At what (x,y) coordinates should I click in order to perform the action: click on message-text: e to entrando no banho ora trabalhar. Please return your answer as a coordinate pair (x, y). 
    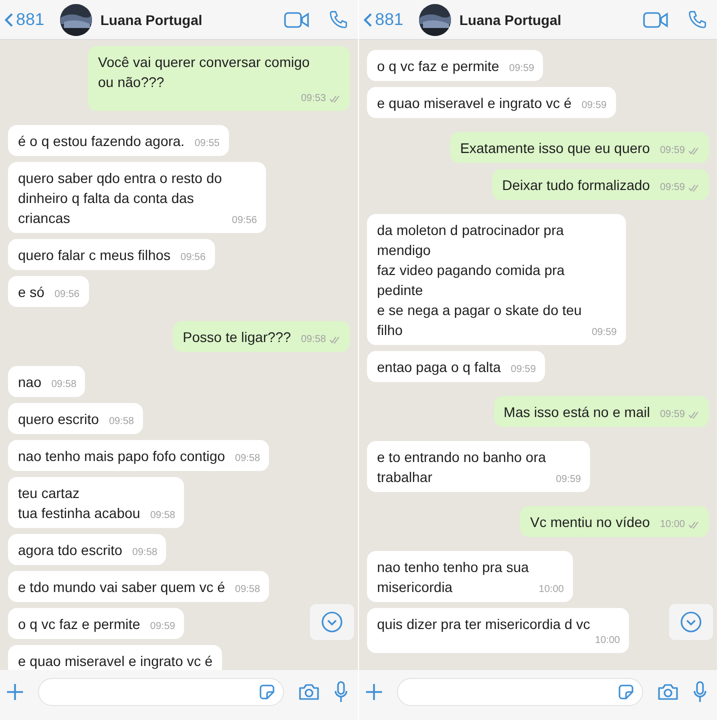
    Looking at the image, I should click on (461, 467).